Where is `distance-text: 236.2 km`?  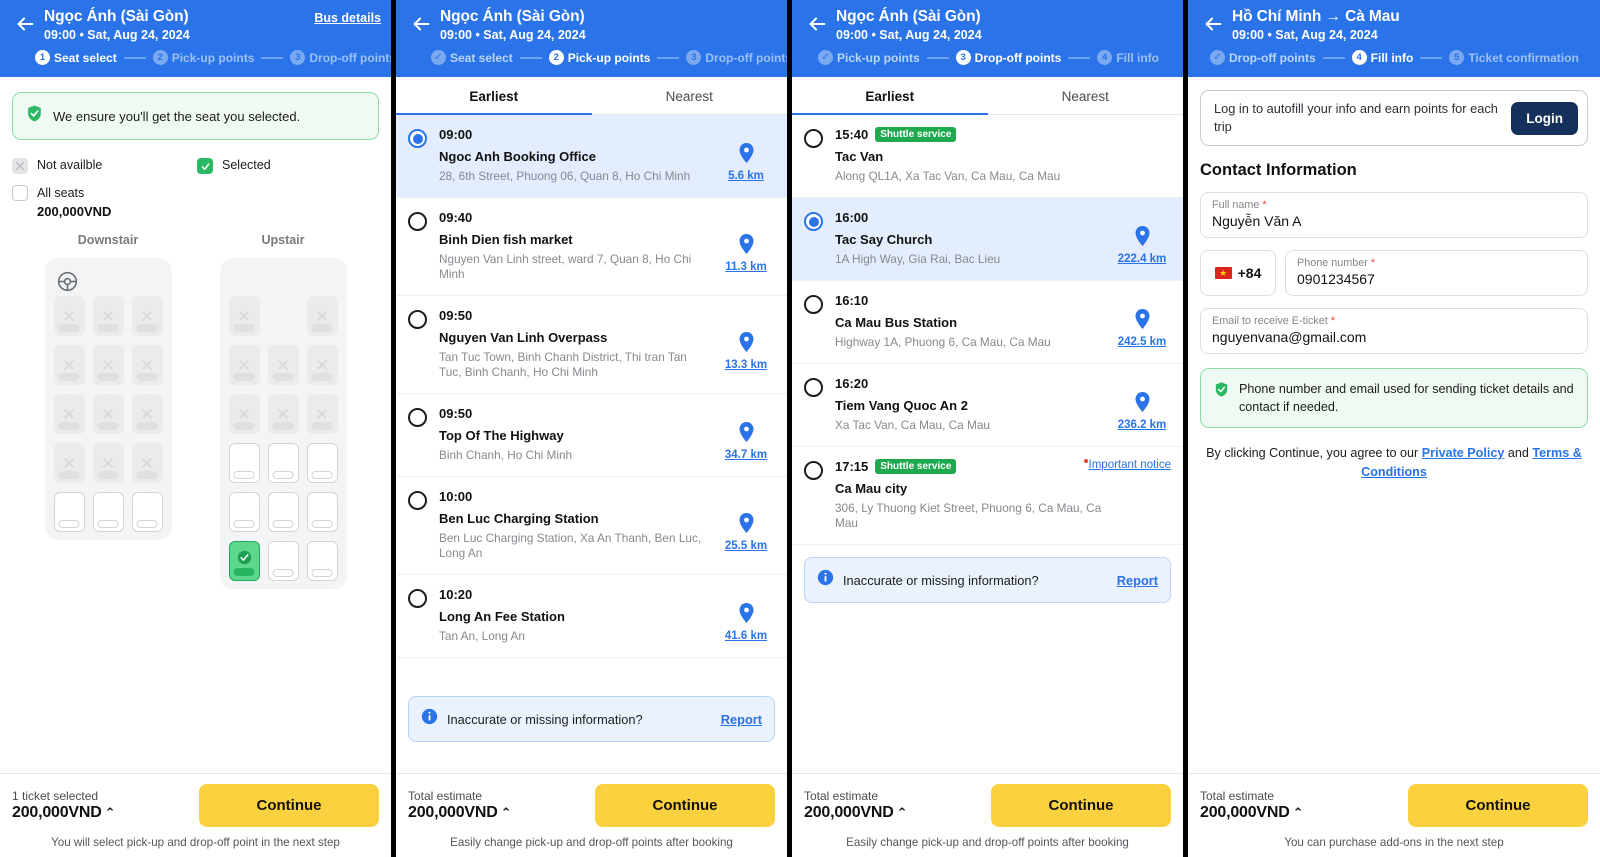
distance-text: 236.2 km is located at coordinates (1142, 425).